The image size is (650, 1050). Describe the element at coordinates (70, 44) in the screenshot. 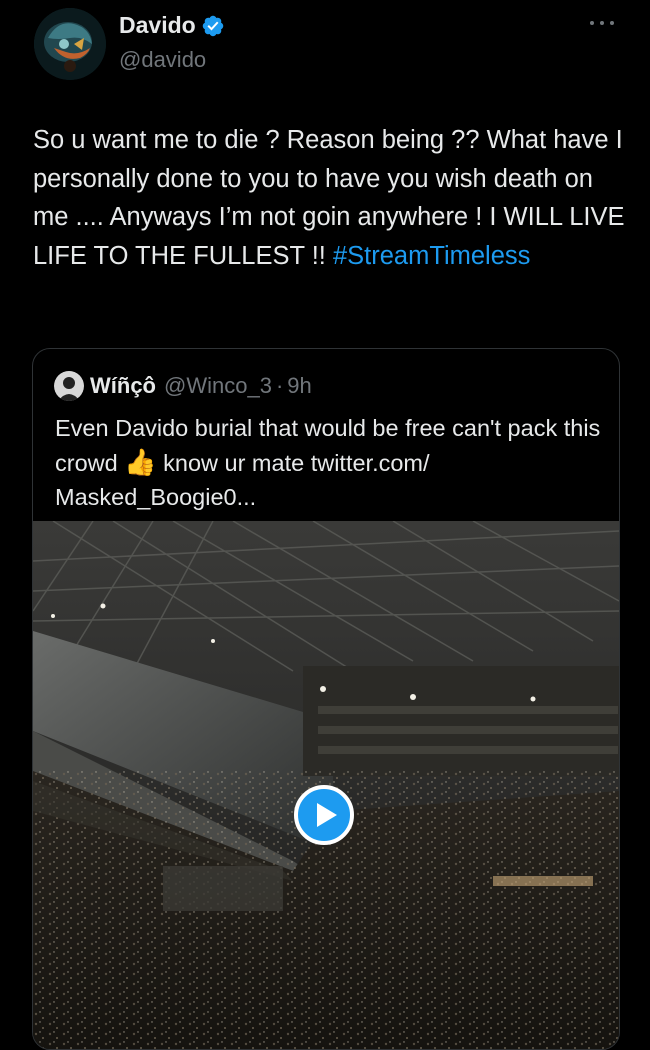

I see `author-avatar` at that location.